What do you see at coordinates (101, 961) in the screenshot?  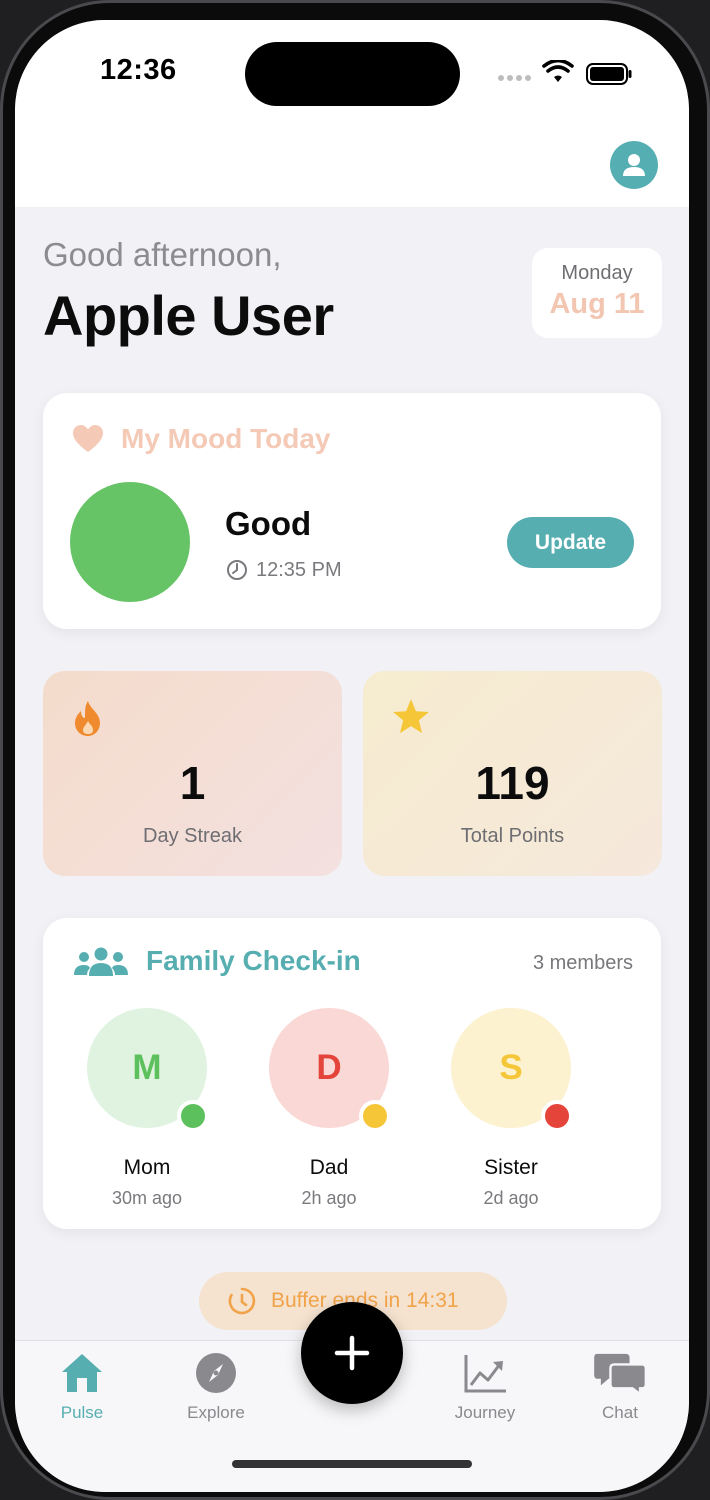 I see `group-icon` at bounding box center [101, 961].